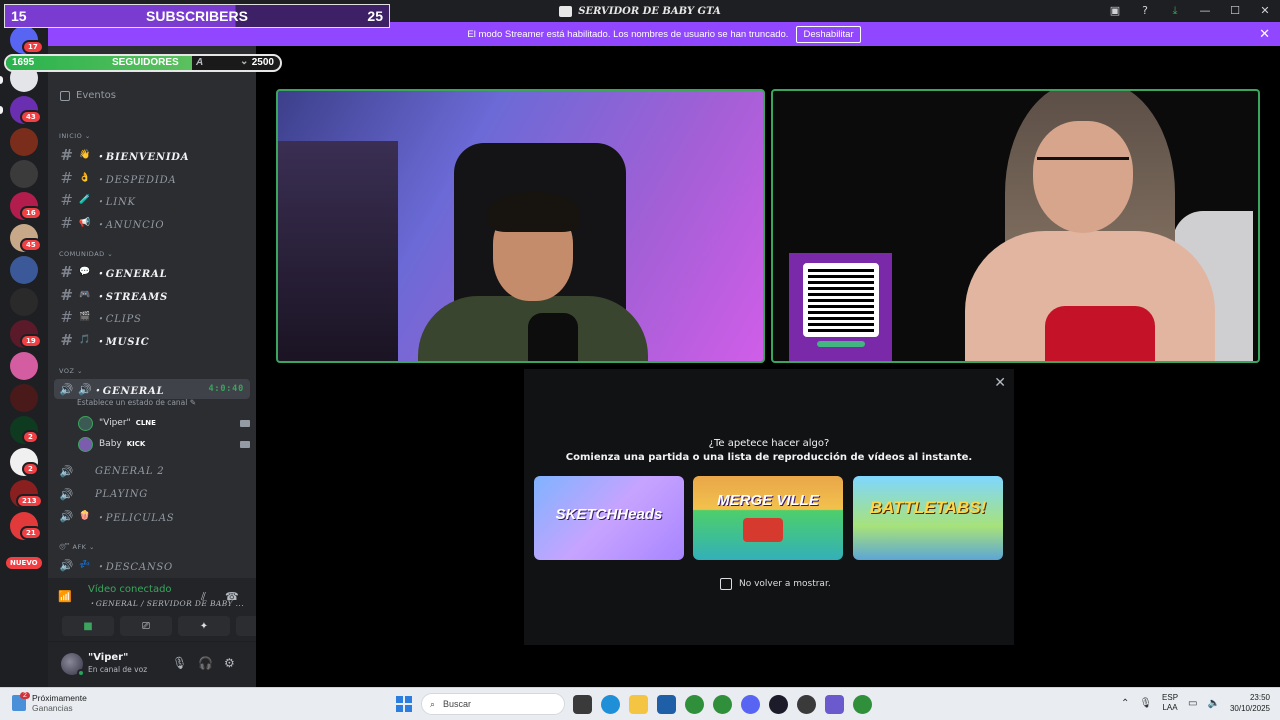 The image size is (1280, 720). Describe the element at coordinates (31, 533) in the screenshot. I see `server-badge: 21` at that location.